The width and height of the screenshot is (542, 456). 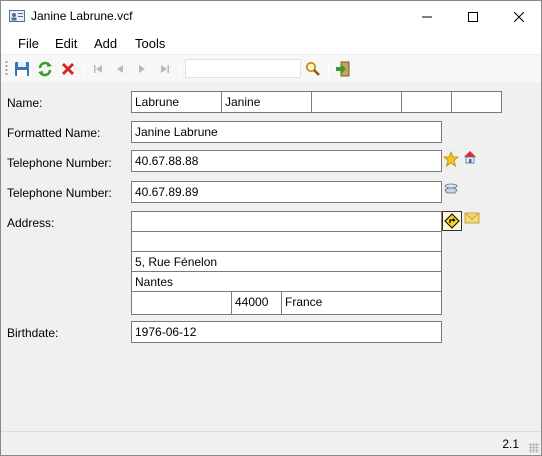 What do you see at coordinates (451, 159) in the screenshot?
I see `star-icon` at bounding box center [451, 159].